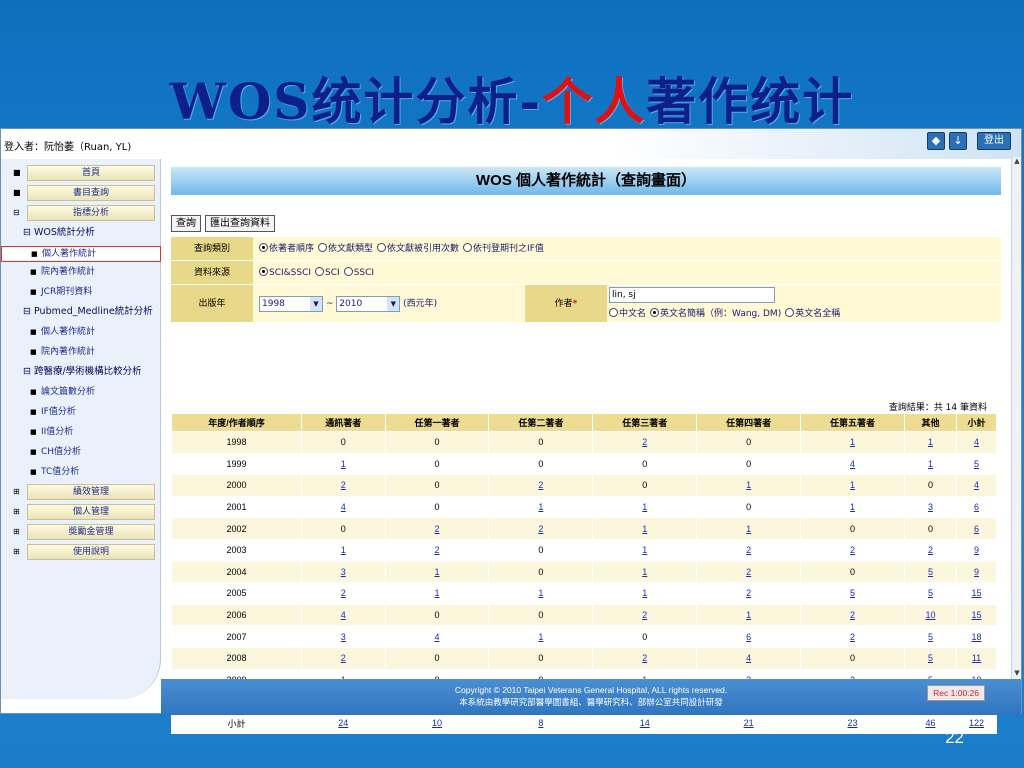 Image resolution: width=1024 pixels, height=768 pixels. What do you see at coordinates (81, 372) in the screenshot?
I see `sidebar-group: ⊟ 跨醫療/學術機構比較分析` at bounding box center [81, 372].